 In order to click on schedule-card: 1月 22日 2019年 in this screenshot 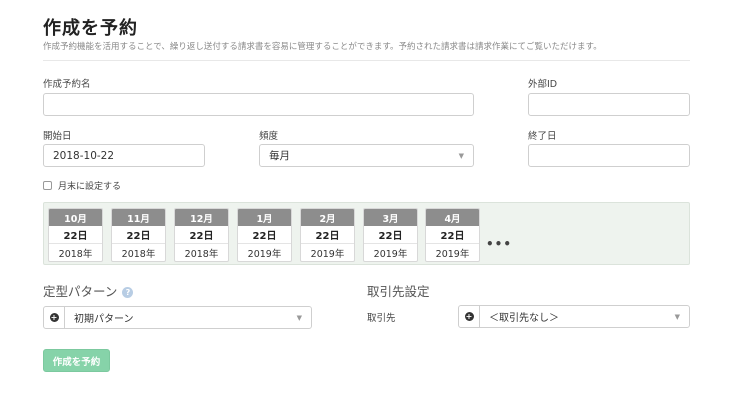, I will do `click(264, 235)`.